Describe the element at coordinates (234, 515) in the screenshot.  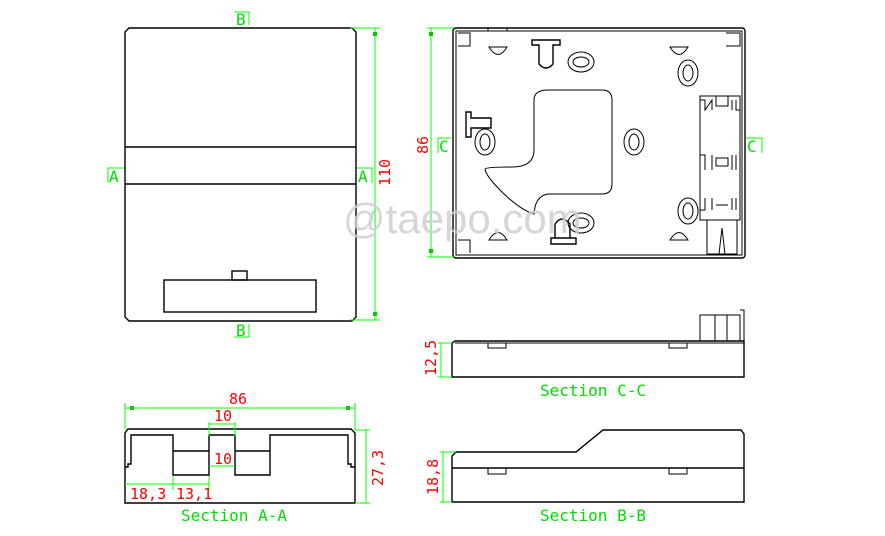
I see `section-aa-title: Section A-A` at that location.